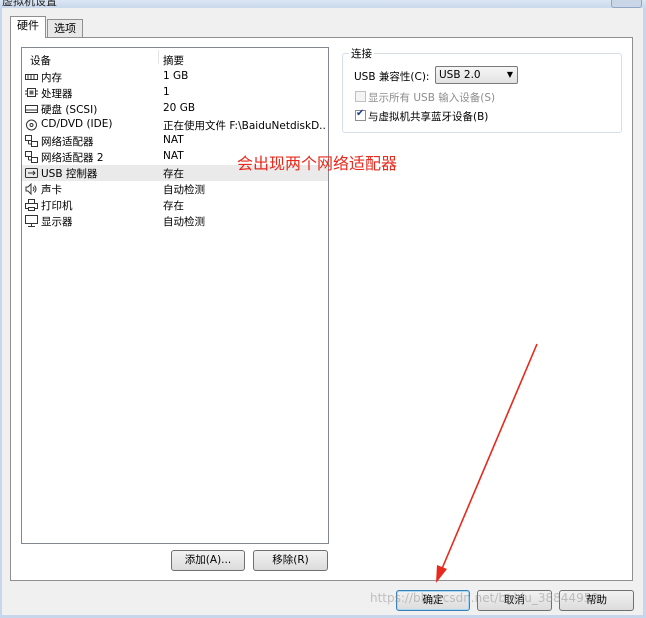  I want to click on checkmark-icon: ✔, so click(360, 113).